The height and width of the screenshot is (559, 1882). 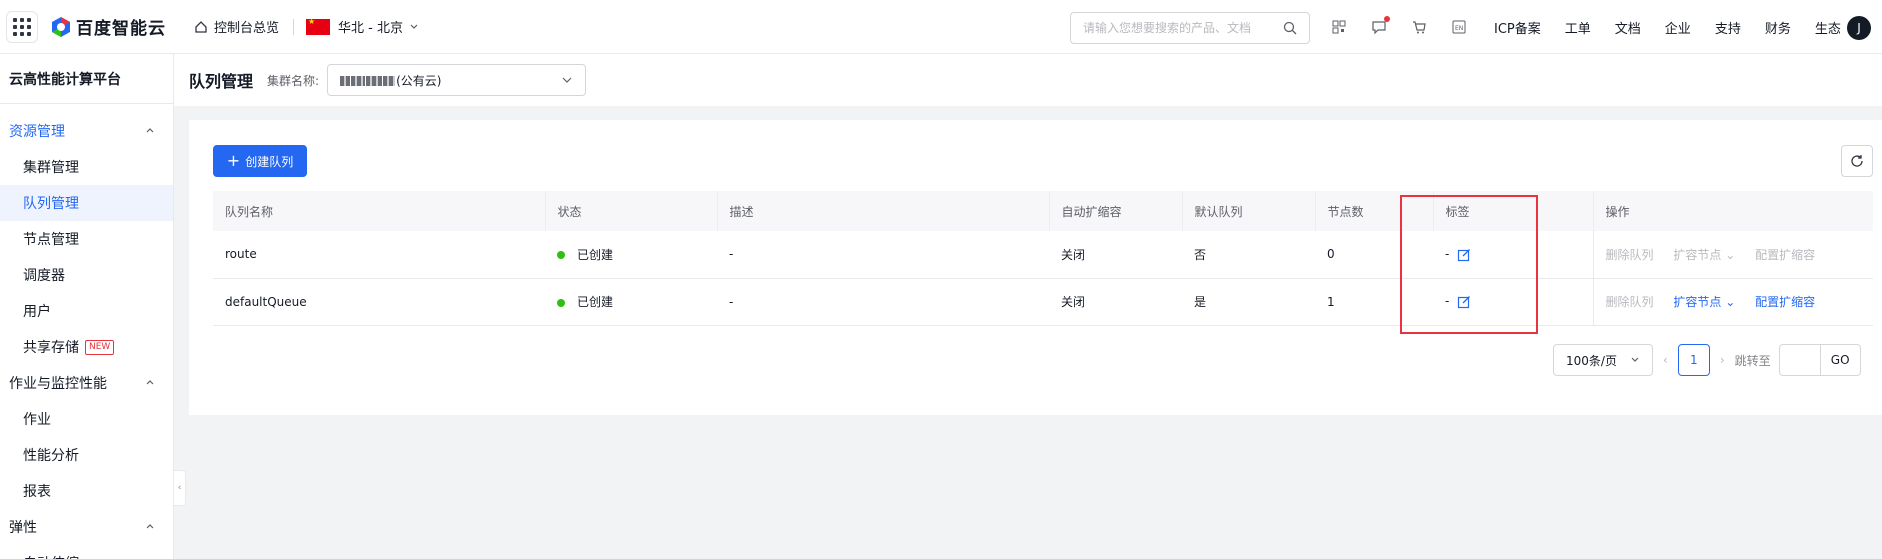 What do you see at coordinates (221, 81) in the screenshot?
I see `page-title: 队列管理` at bounding box center [221, 81].